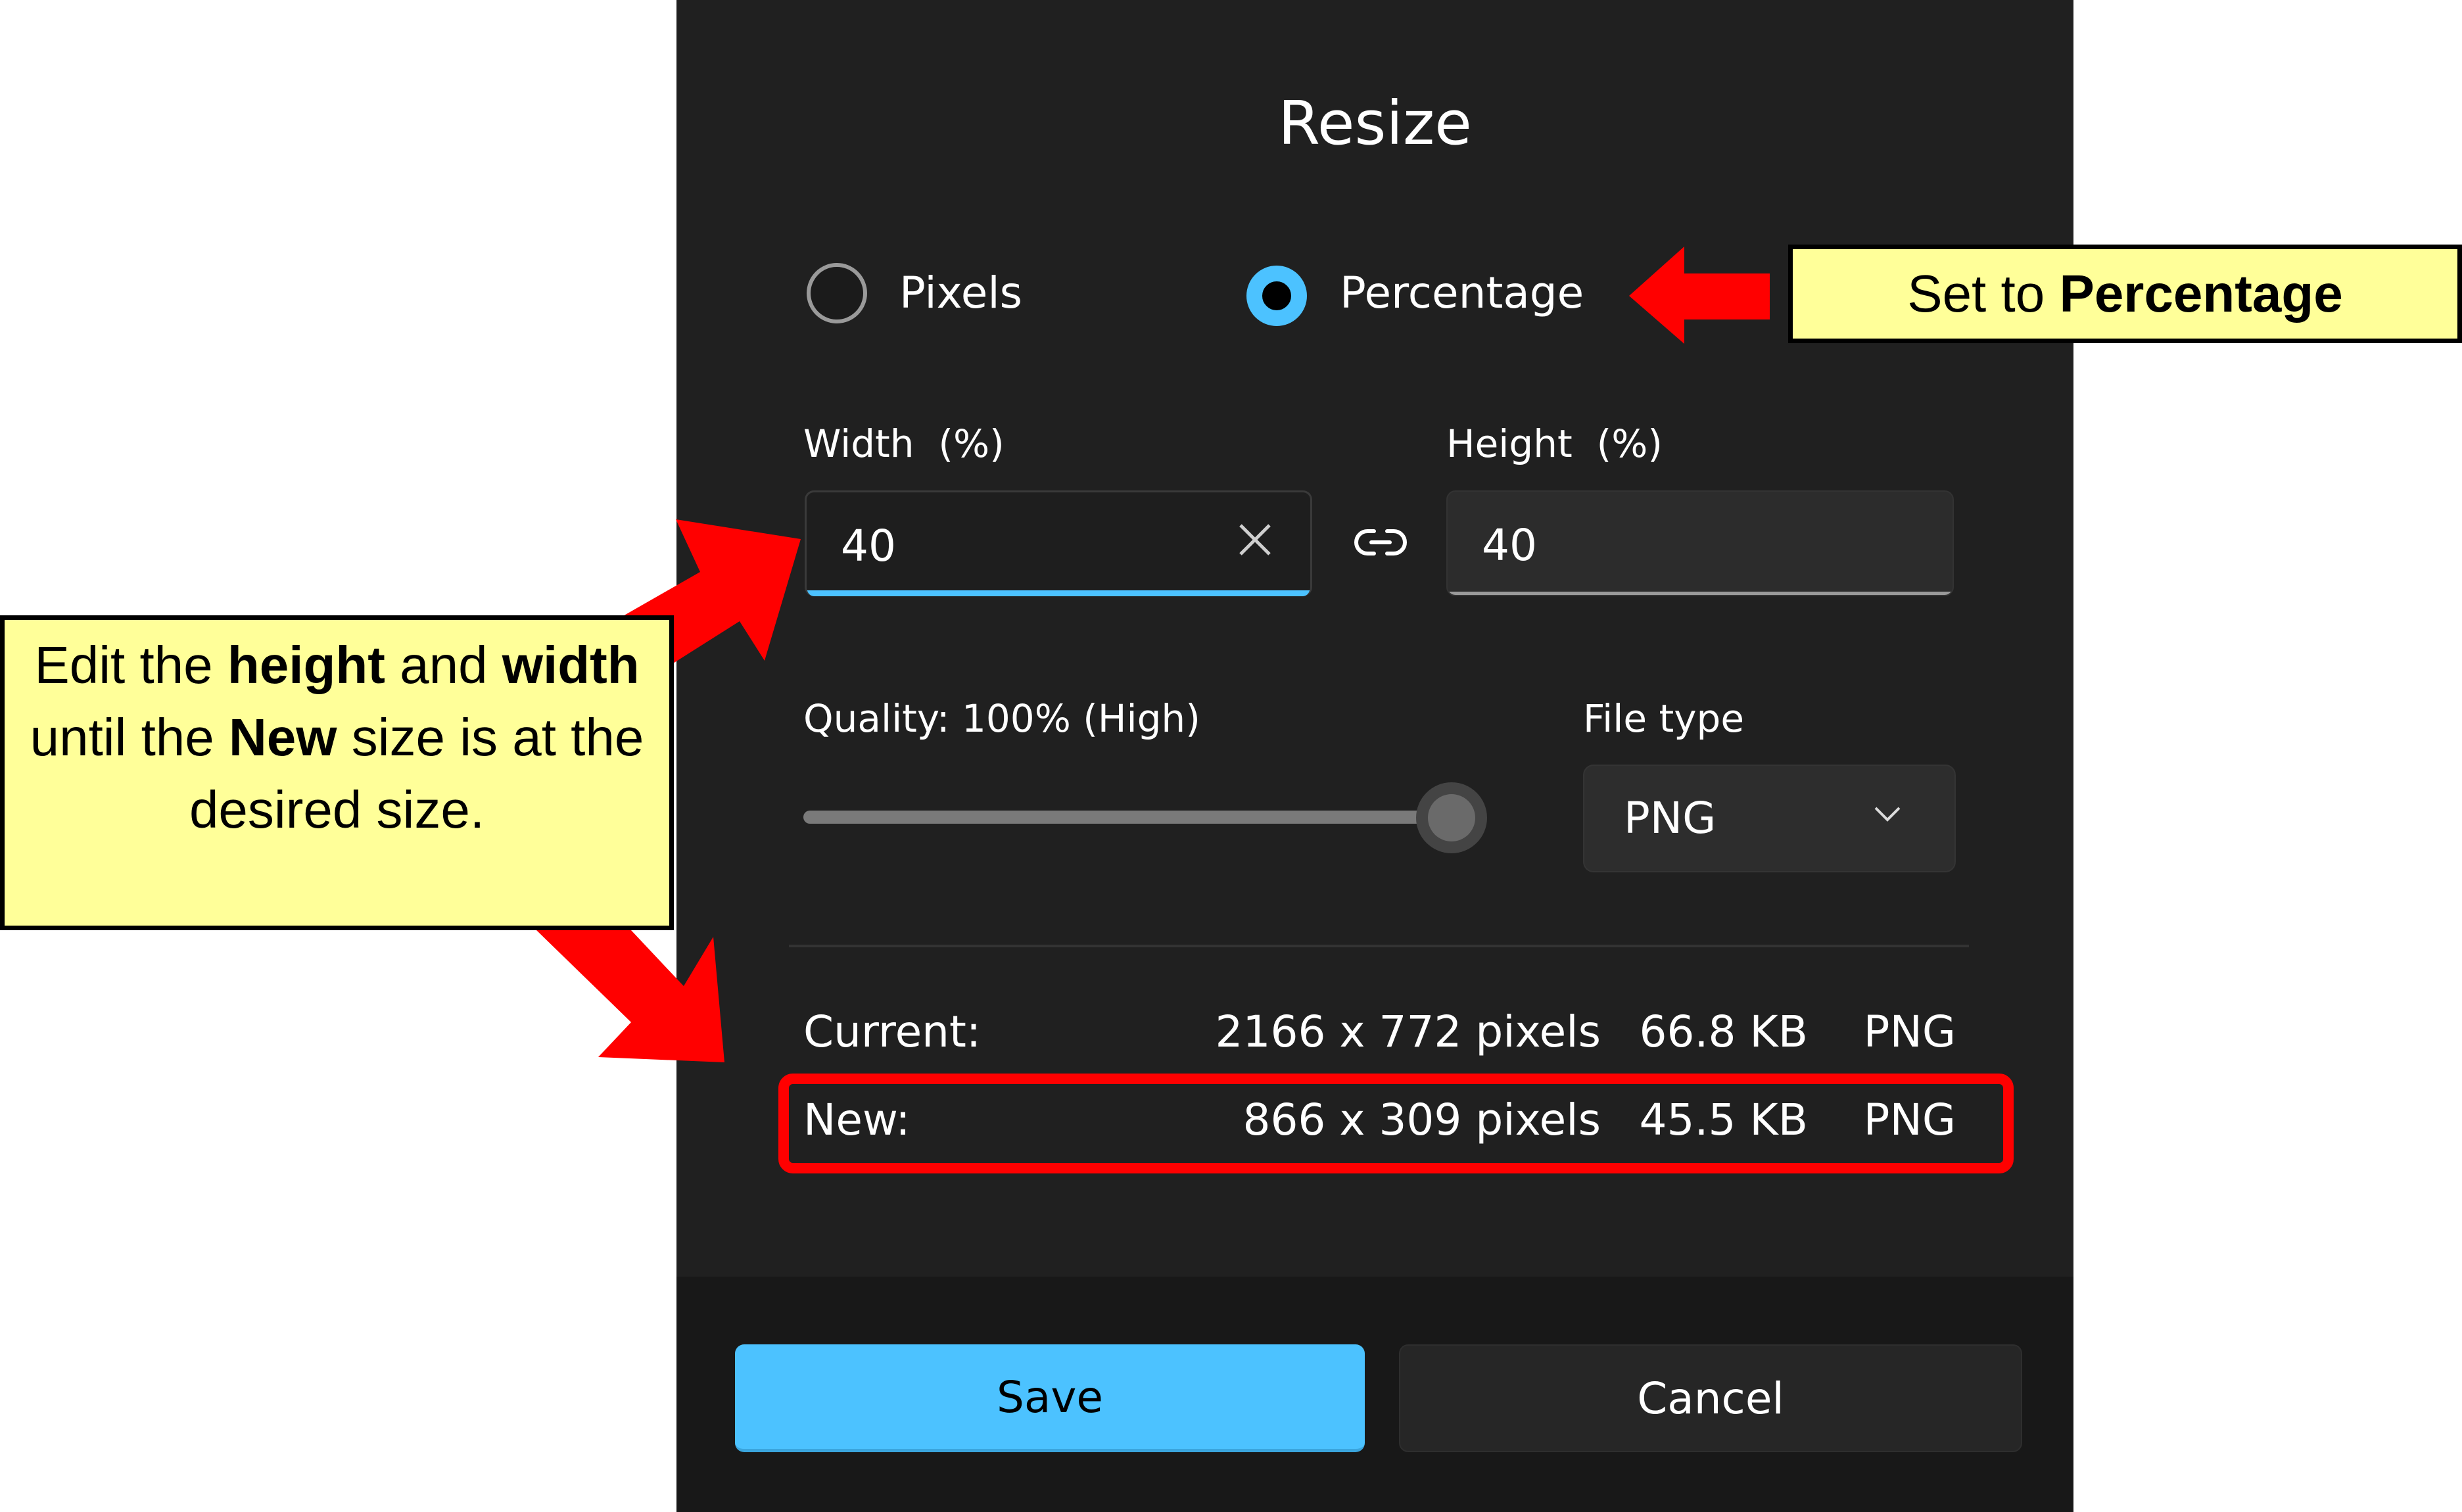 This screenshot has width=2462, height=1512. What do you see at coordinates (1408, 1031) in the screenshot?
I see `current-dimensions: 2166 x 772 pixels` at bounding box center [1408, 1031].